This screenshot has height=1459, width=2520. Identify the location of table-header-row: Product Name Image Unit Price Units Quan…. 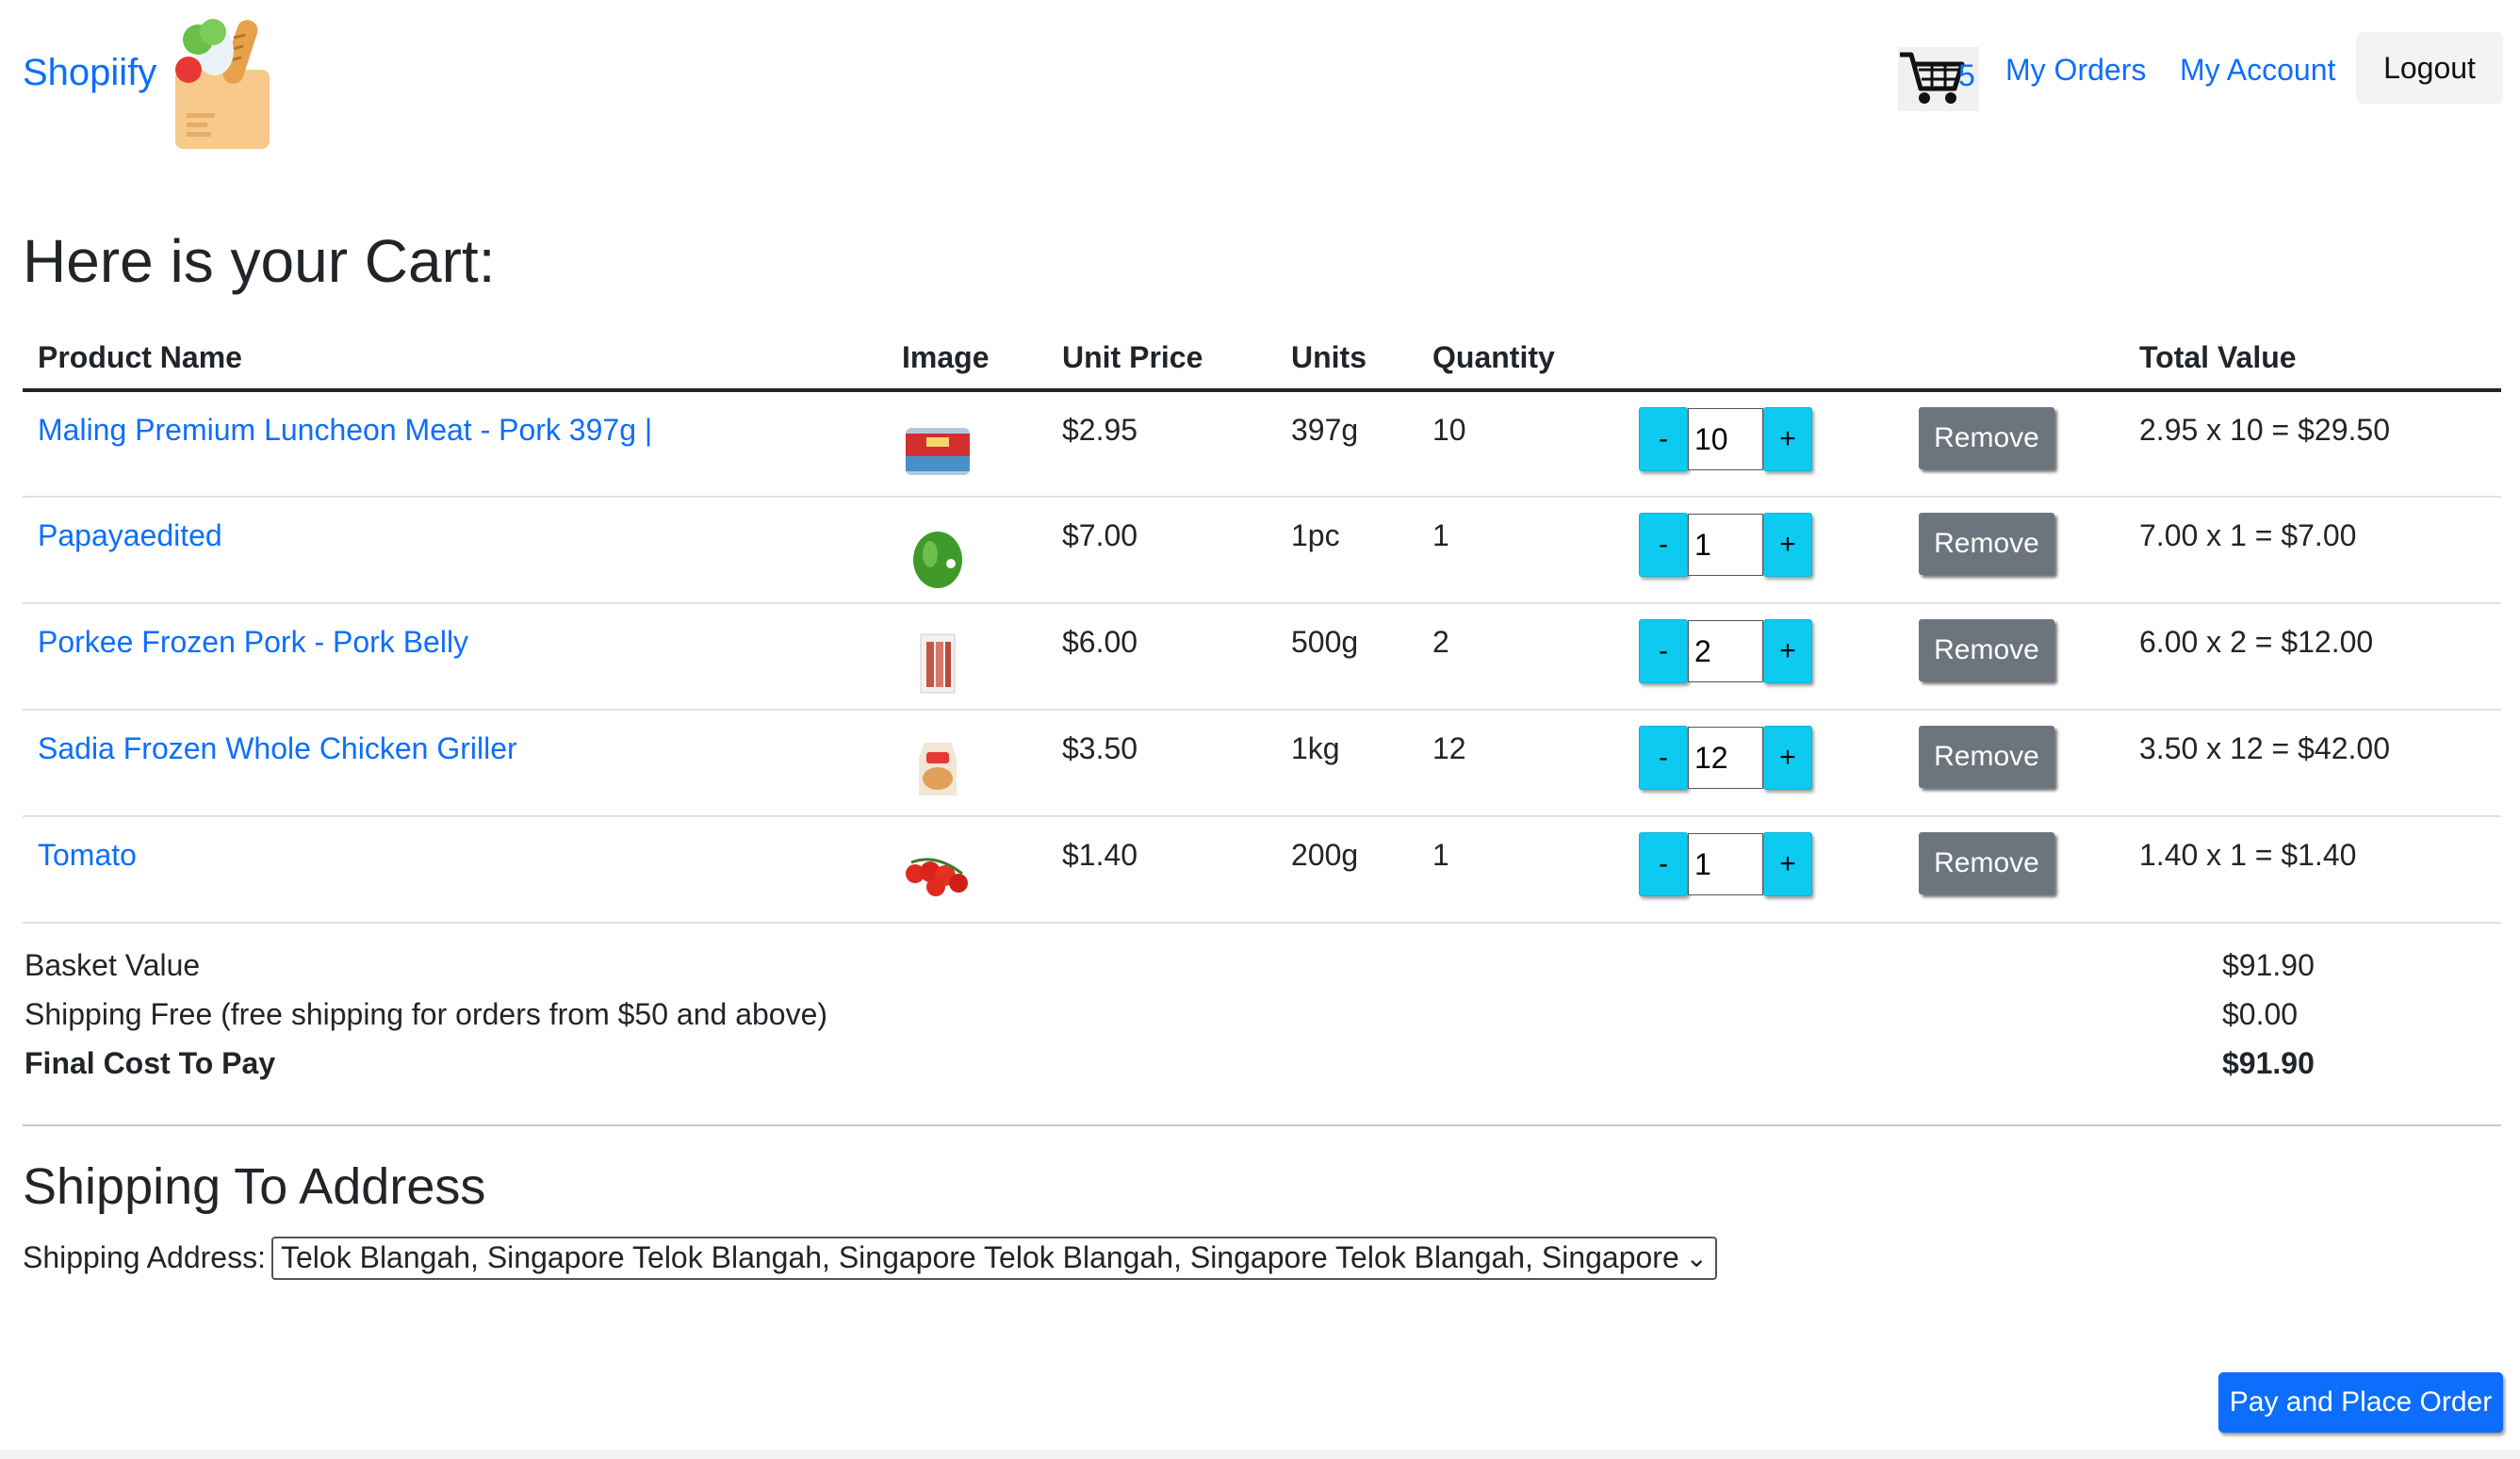
(1262, 359).